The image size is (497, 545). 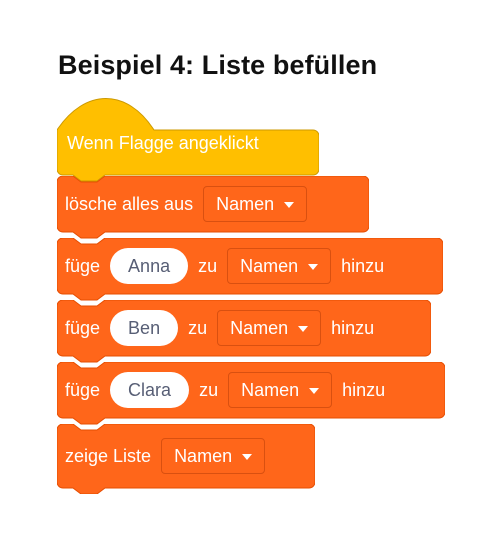 I want to click on value-input: Anna, so click(x=149, y=266).